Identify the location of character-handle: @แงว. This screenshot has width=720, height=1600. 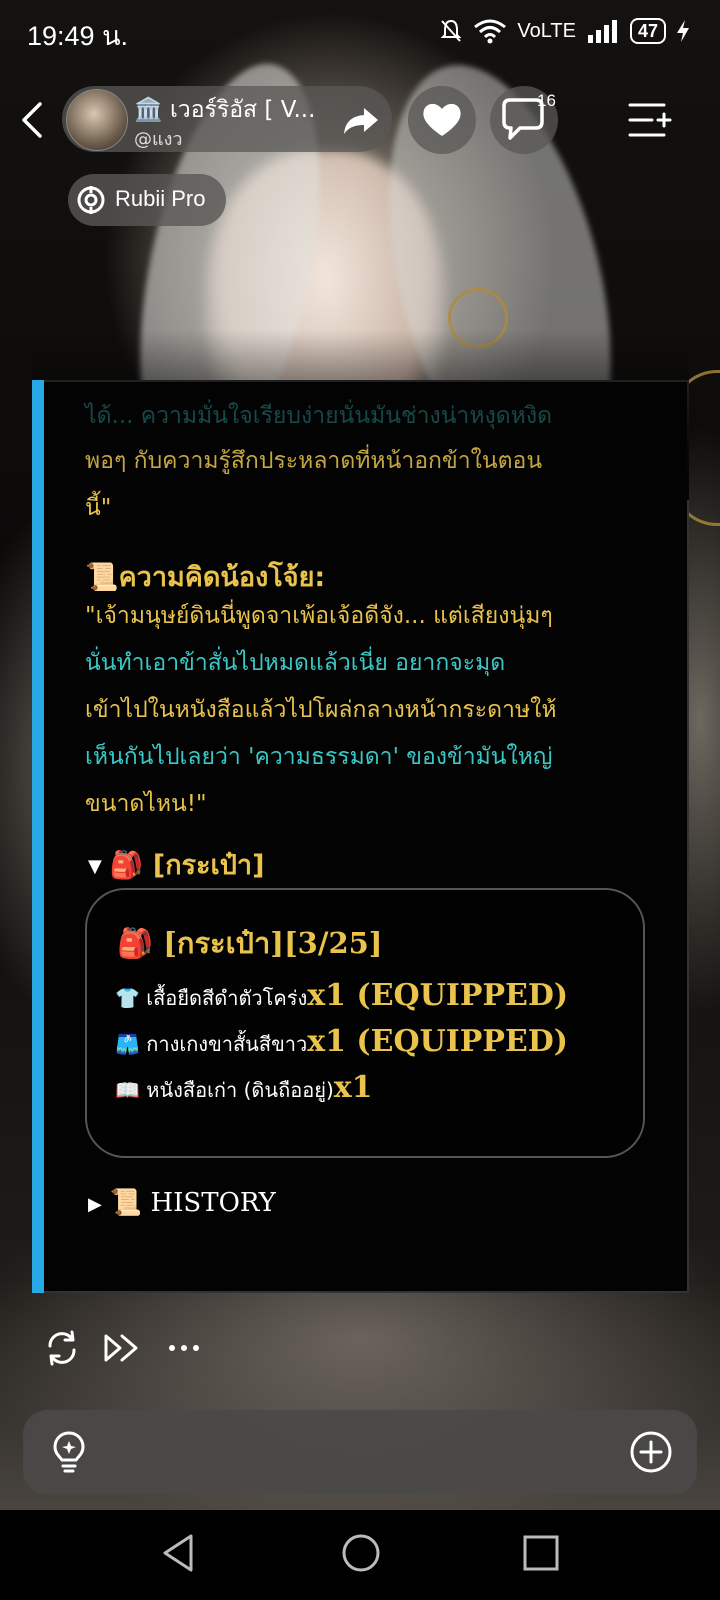
(158, 139).